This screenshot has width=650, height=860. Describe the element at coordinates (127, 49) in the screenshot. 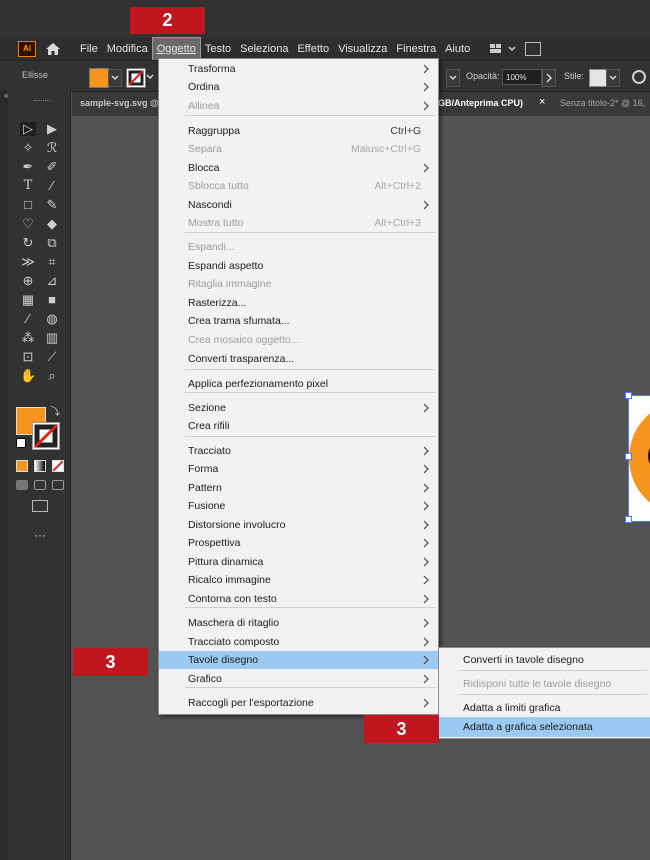

I see `menu-modifica: Modifica` at that location.